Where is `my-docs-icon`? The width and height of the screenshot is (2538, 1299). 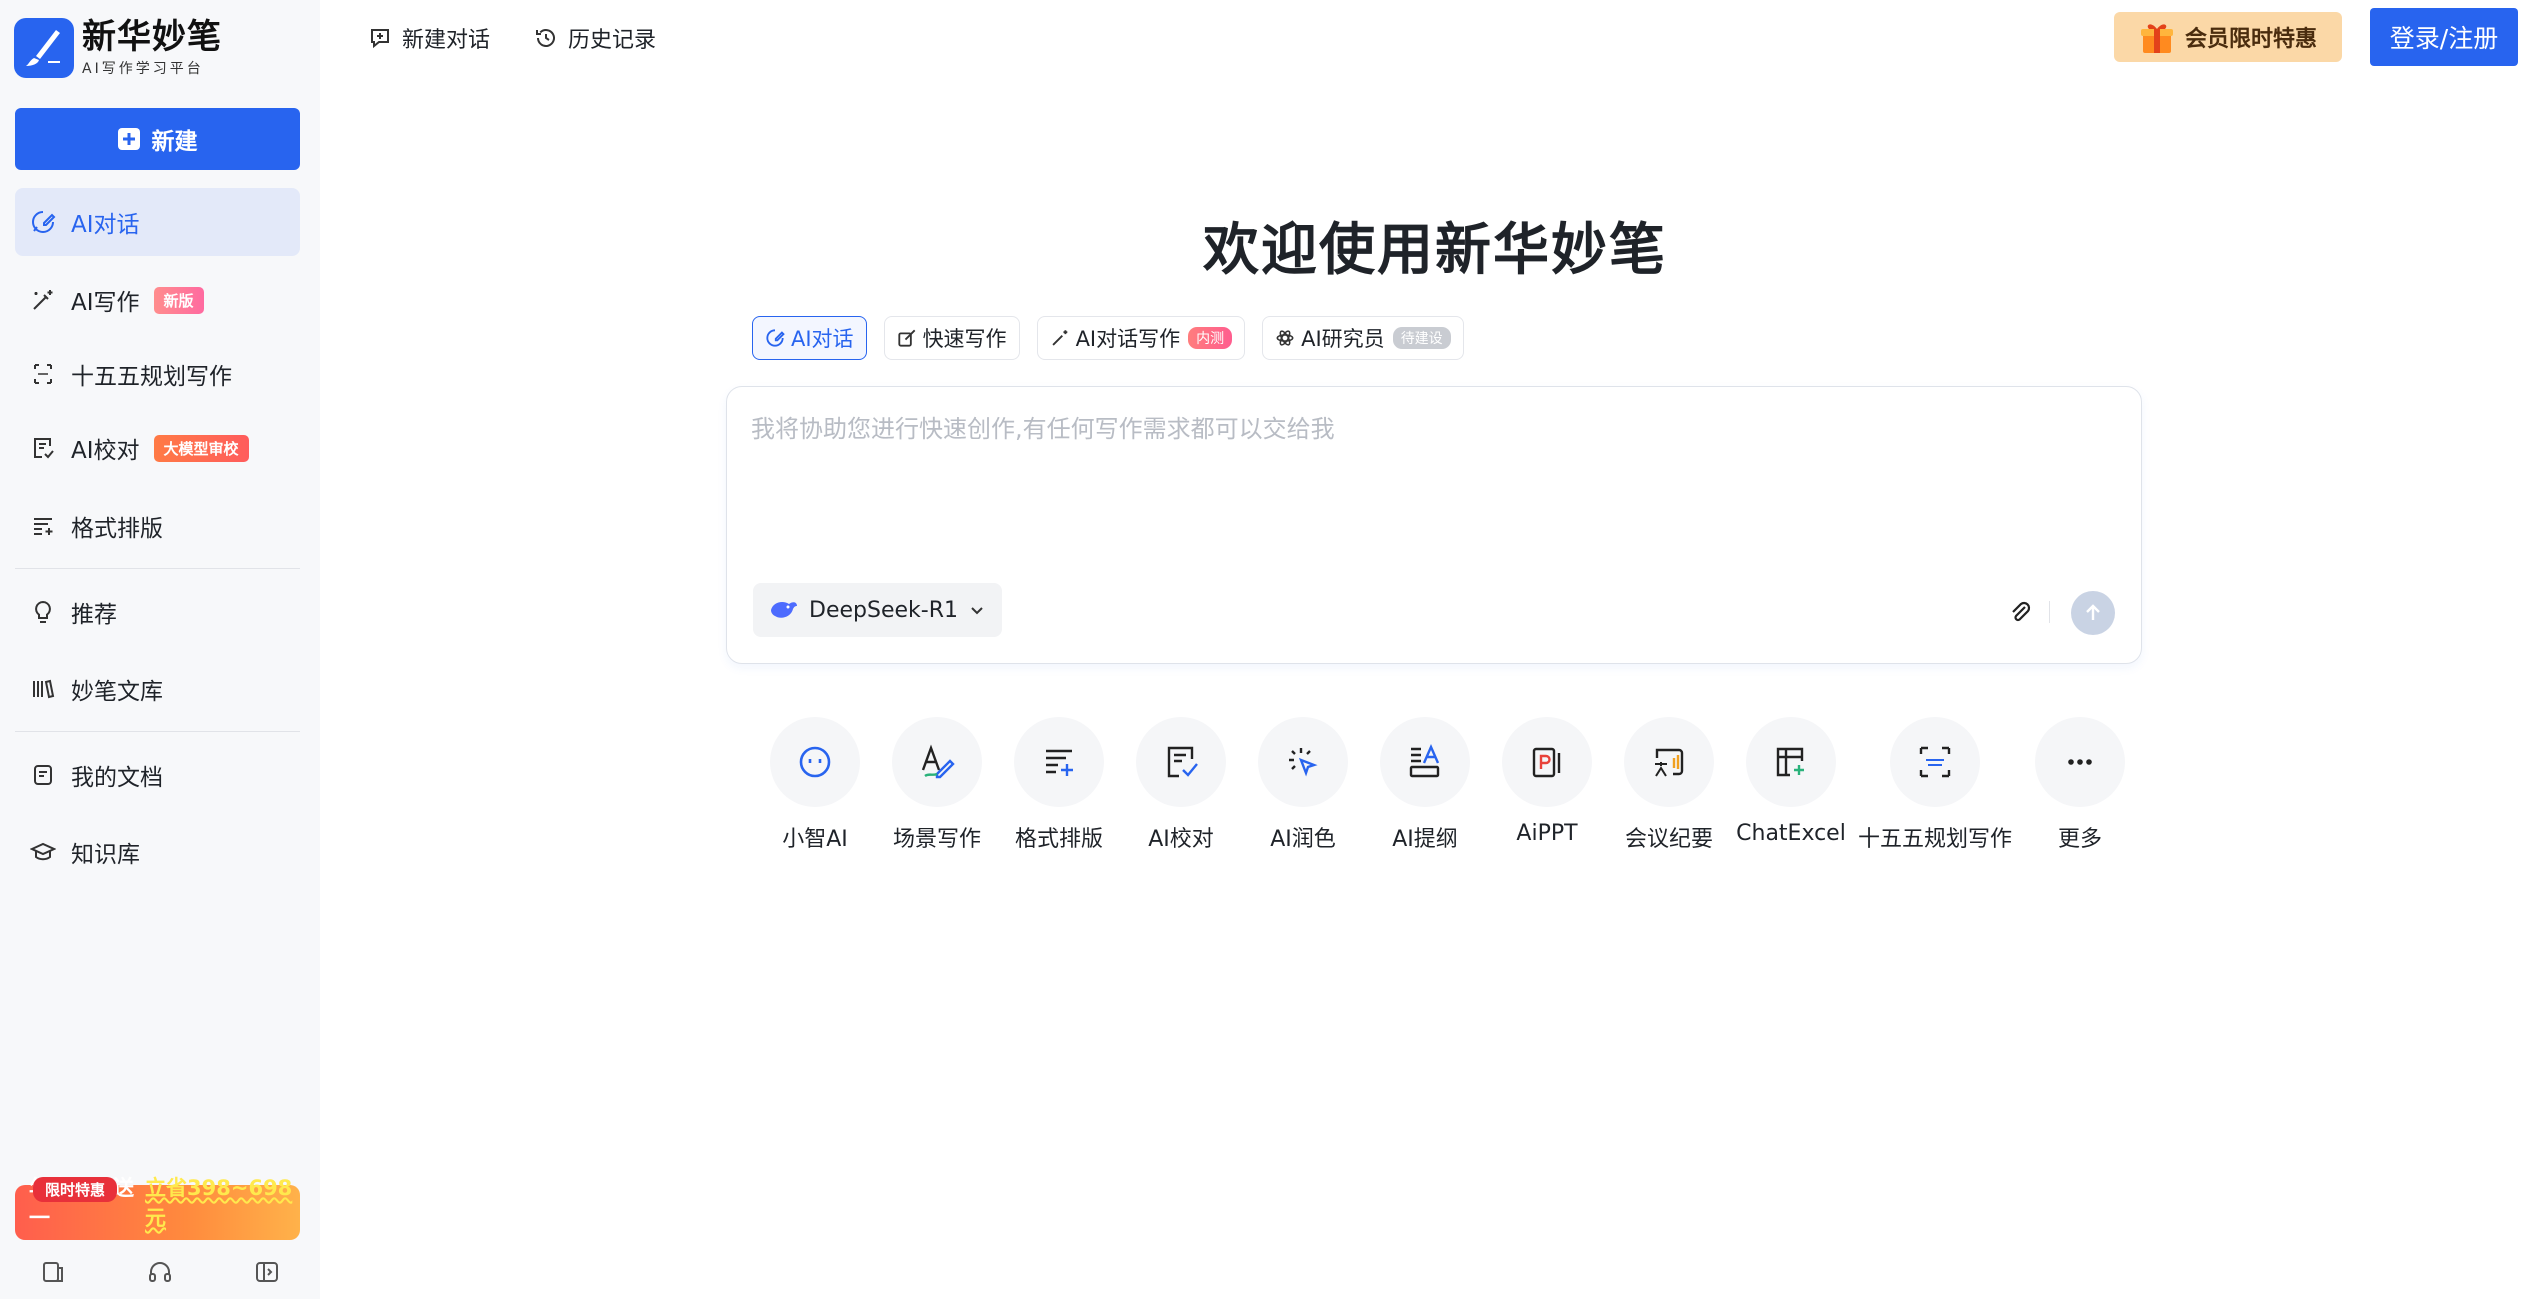
my-docs-icon is located at coordinates (43, 775).